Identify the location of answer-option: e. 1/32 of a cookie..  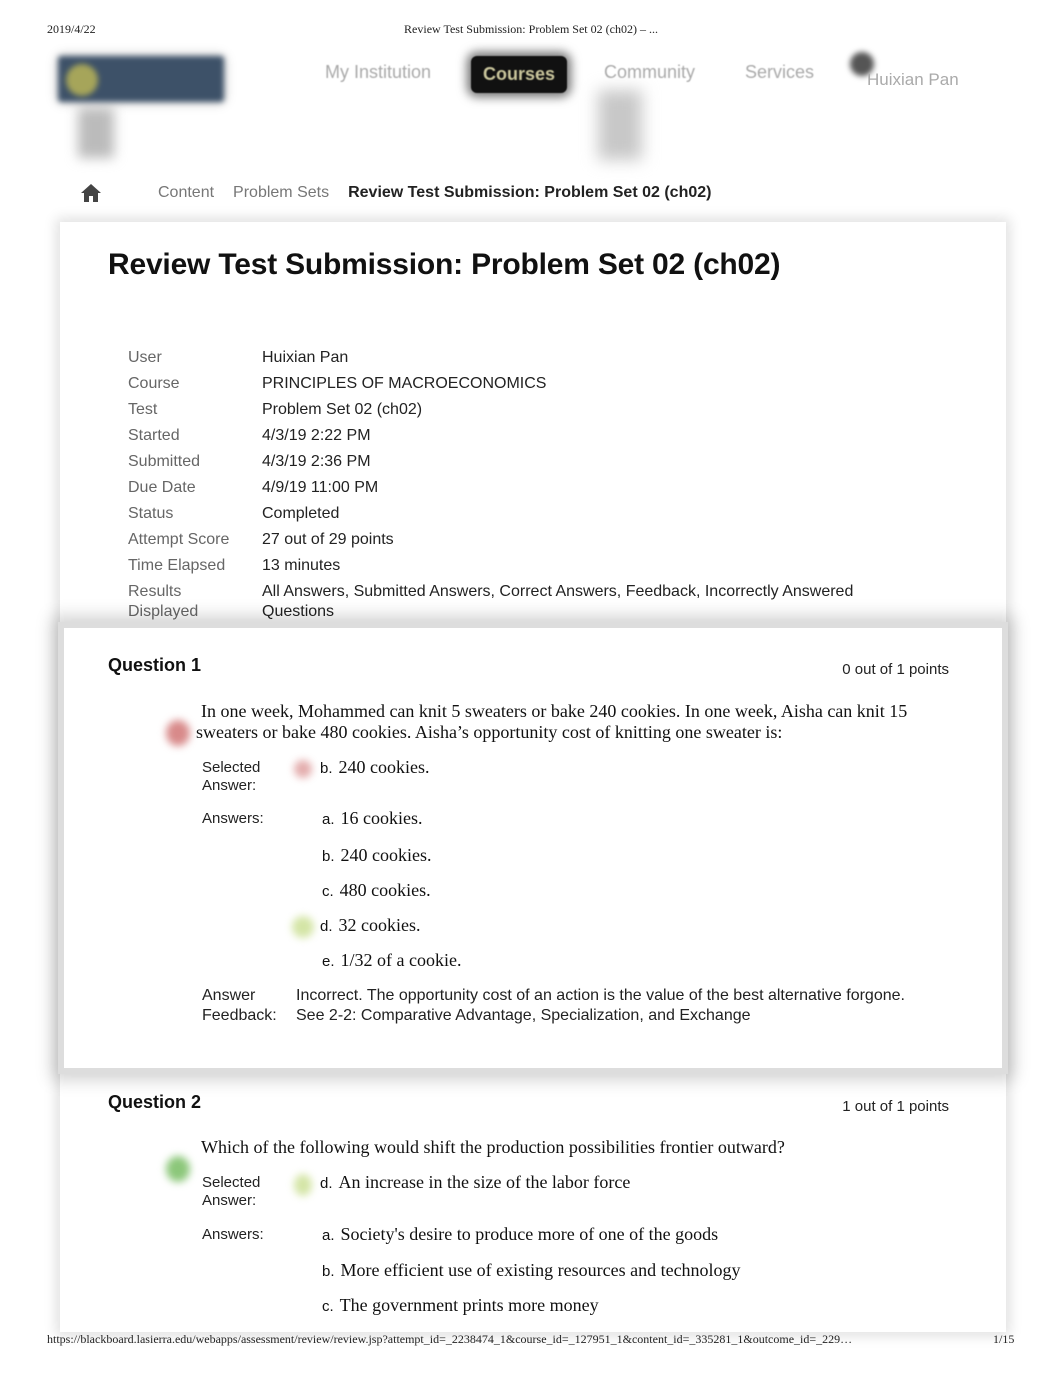
(392, 960).